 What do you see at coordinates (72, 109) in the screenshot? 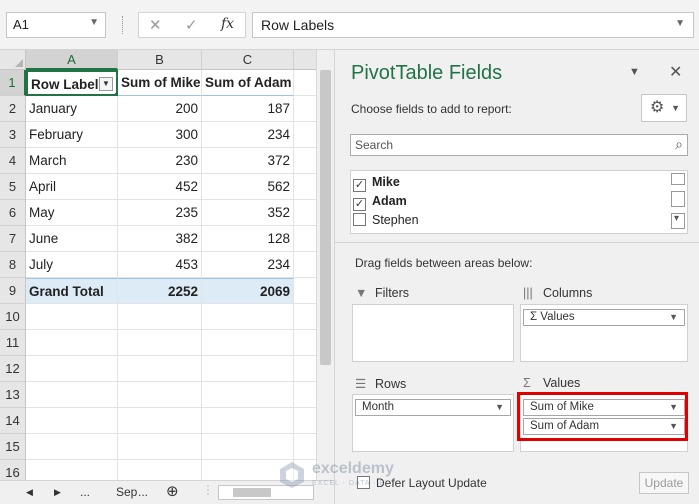
I see `pivot-row-label: January` at bounding box center [72, 109].